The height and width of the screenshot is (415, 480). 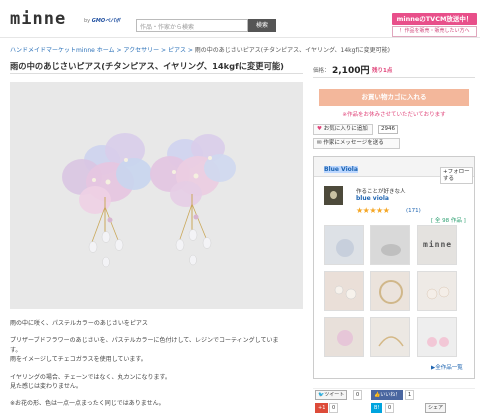 What do you see at coordinates (62, 50) in the screenshot?
I see `breadcrumb-home: ハンドメイドマーケットminne ホーム` at bounding box center [62, 50].